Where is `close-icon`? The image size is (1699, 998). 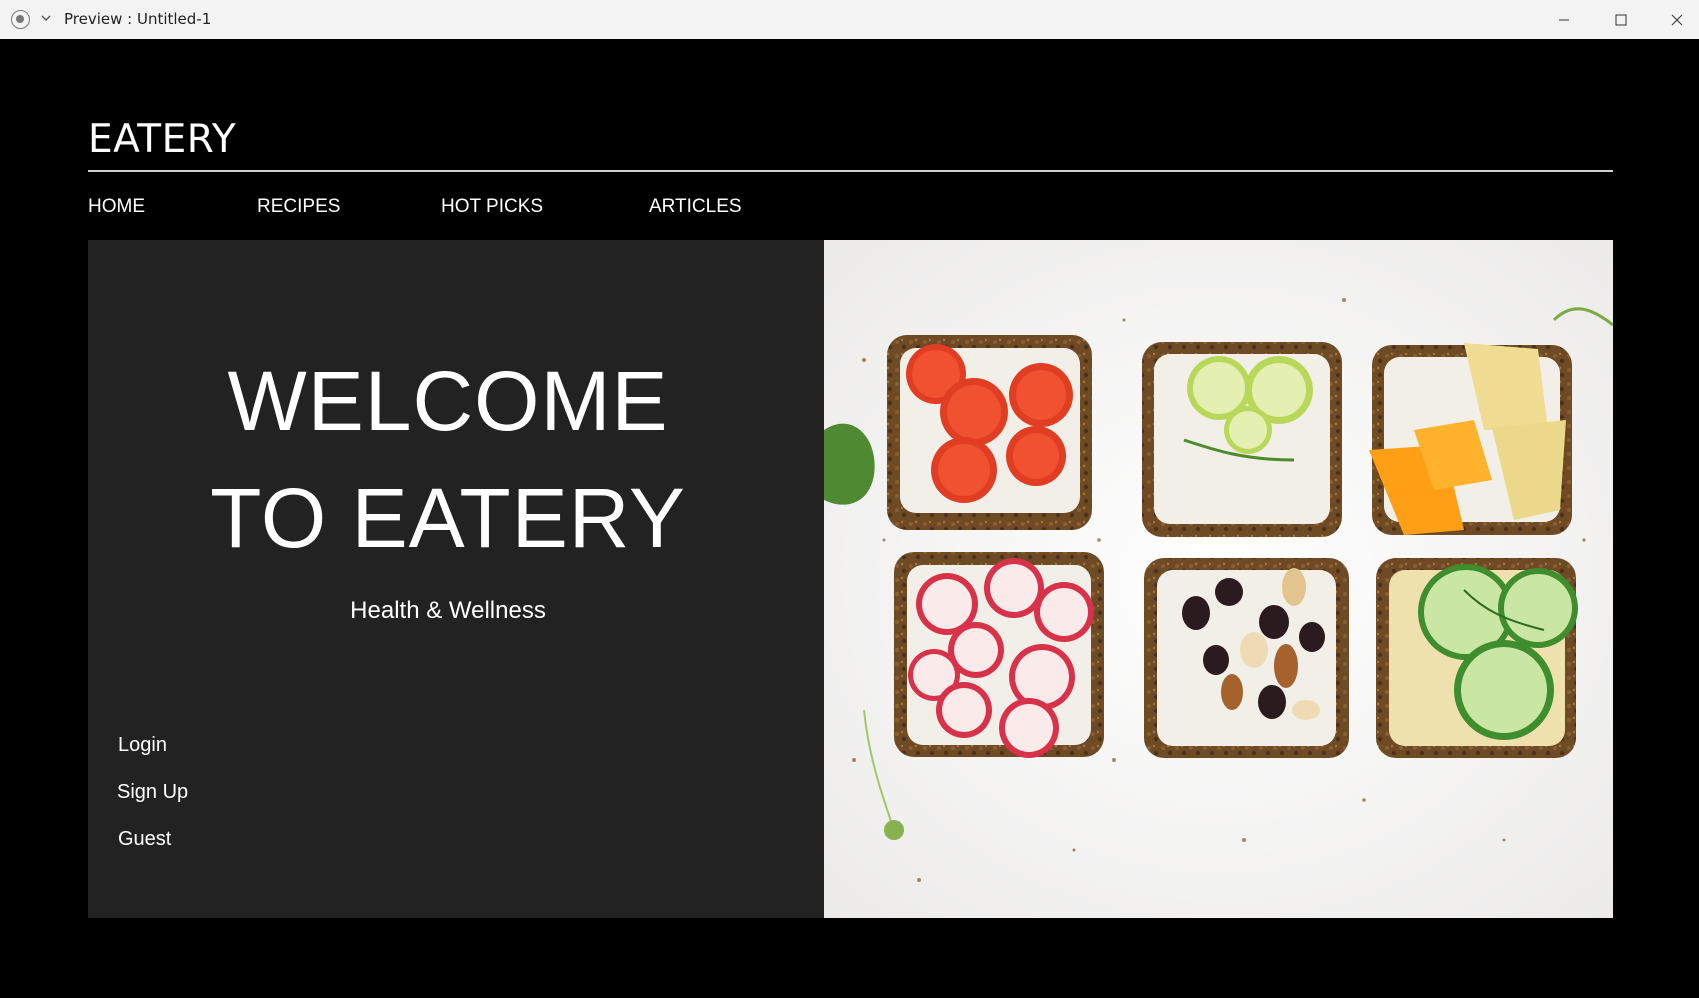 close-icon is located at coordinates (1677, 19).